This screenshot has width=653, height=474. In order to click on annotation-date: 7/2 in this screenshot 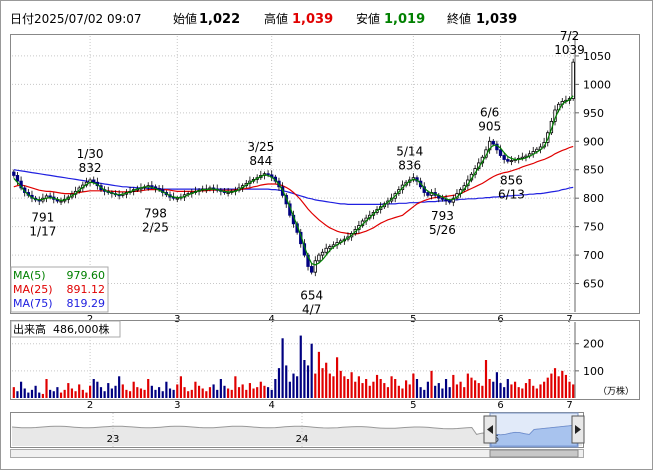, I will do `click(569, 36)`.